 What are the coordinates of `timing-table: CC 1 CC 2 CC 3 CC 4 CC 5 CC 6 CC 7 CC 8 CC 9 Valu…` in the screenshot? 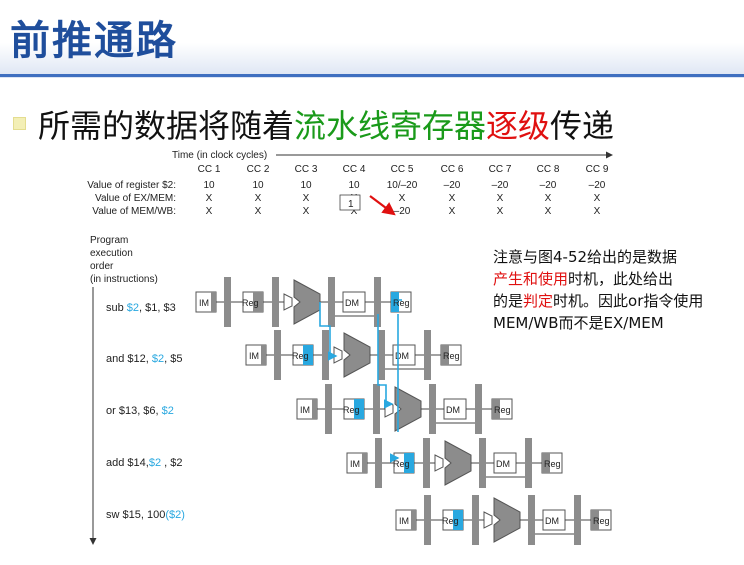 It's located at (348, 190).